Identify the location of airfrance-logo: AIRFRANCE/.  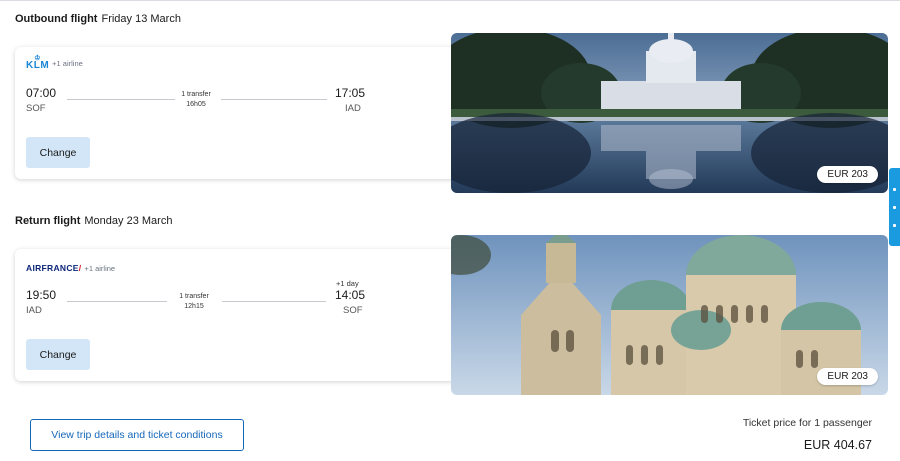
(53, 268).